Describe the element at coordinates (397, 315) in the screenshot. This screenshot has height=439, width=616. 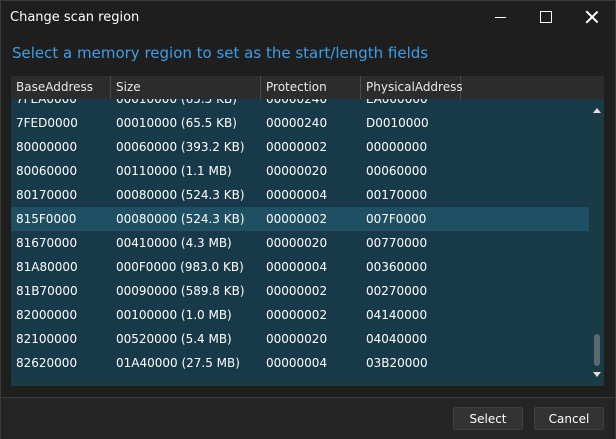
I see `table-cell: 04140000` at that location.